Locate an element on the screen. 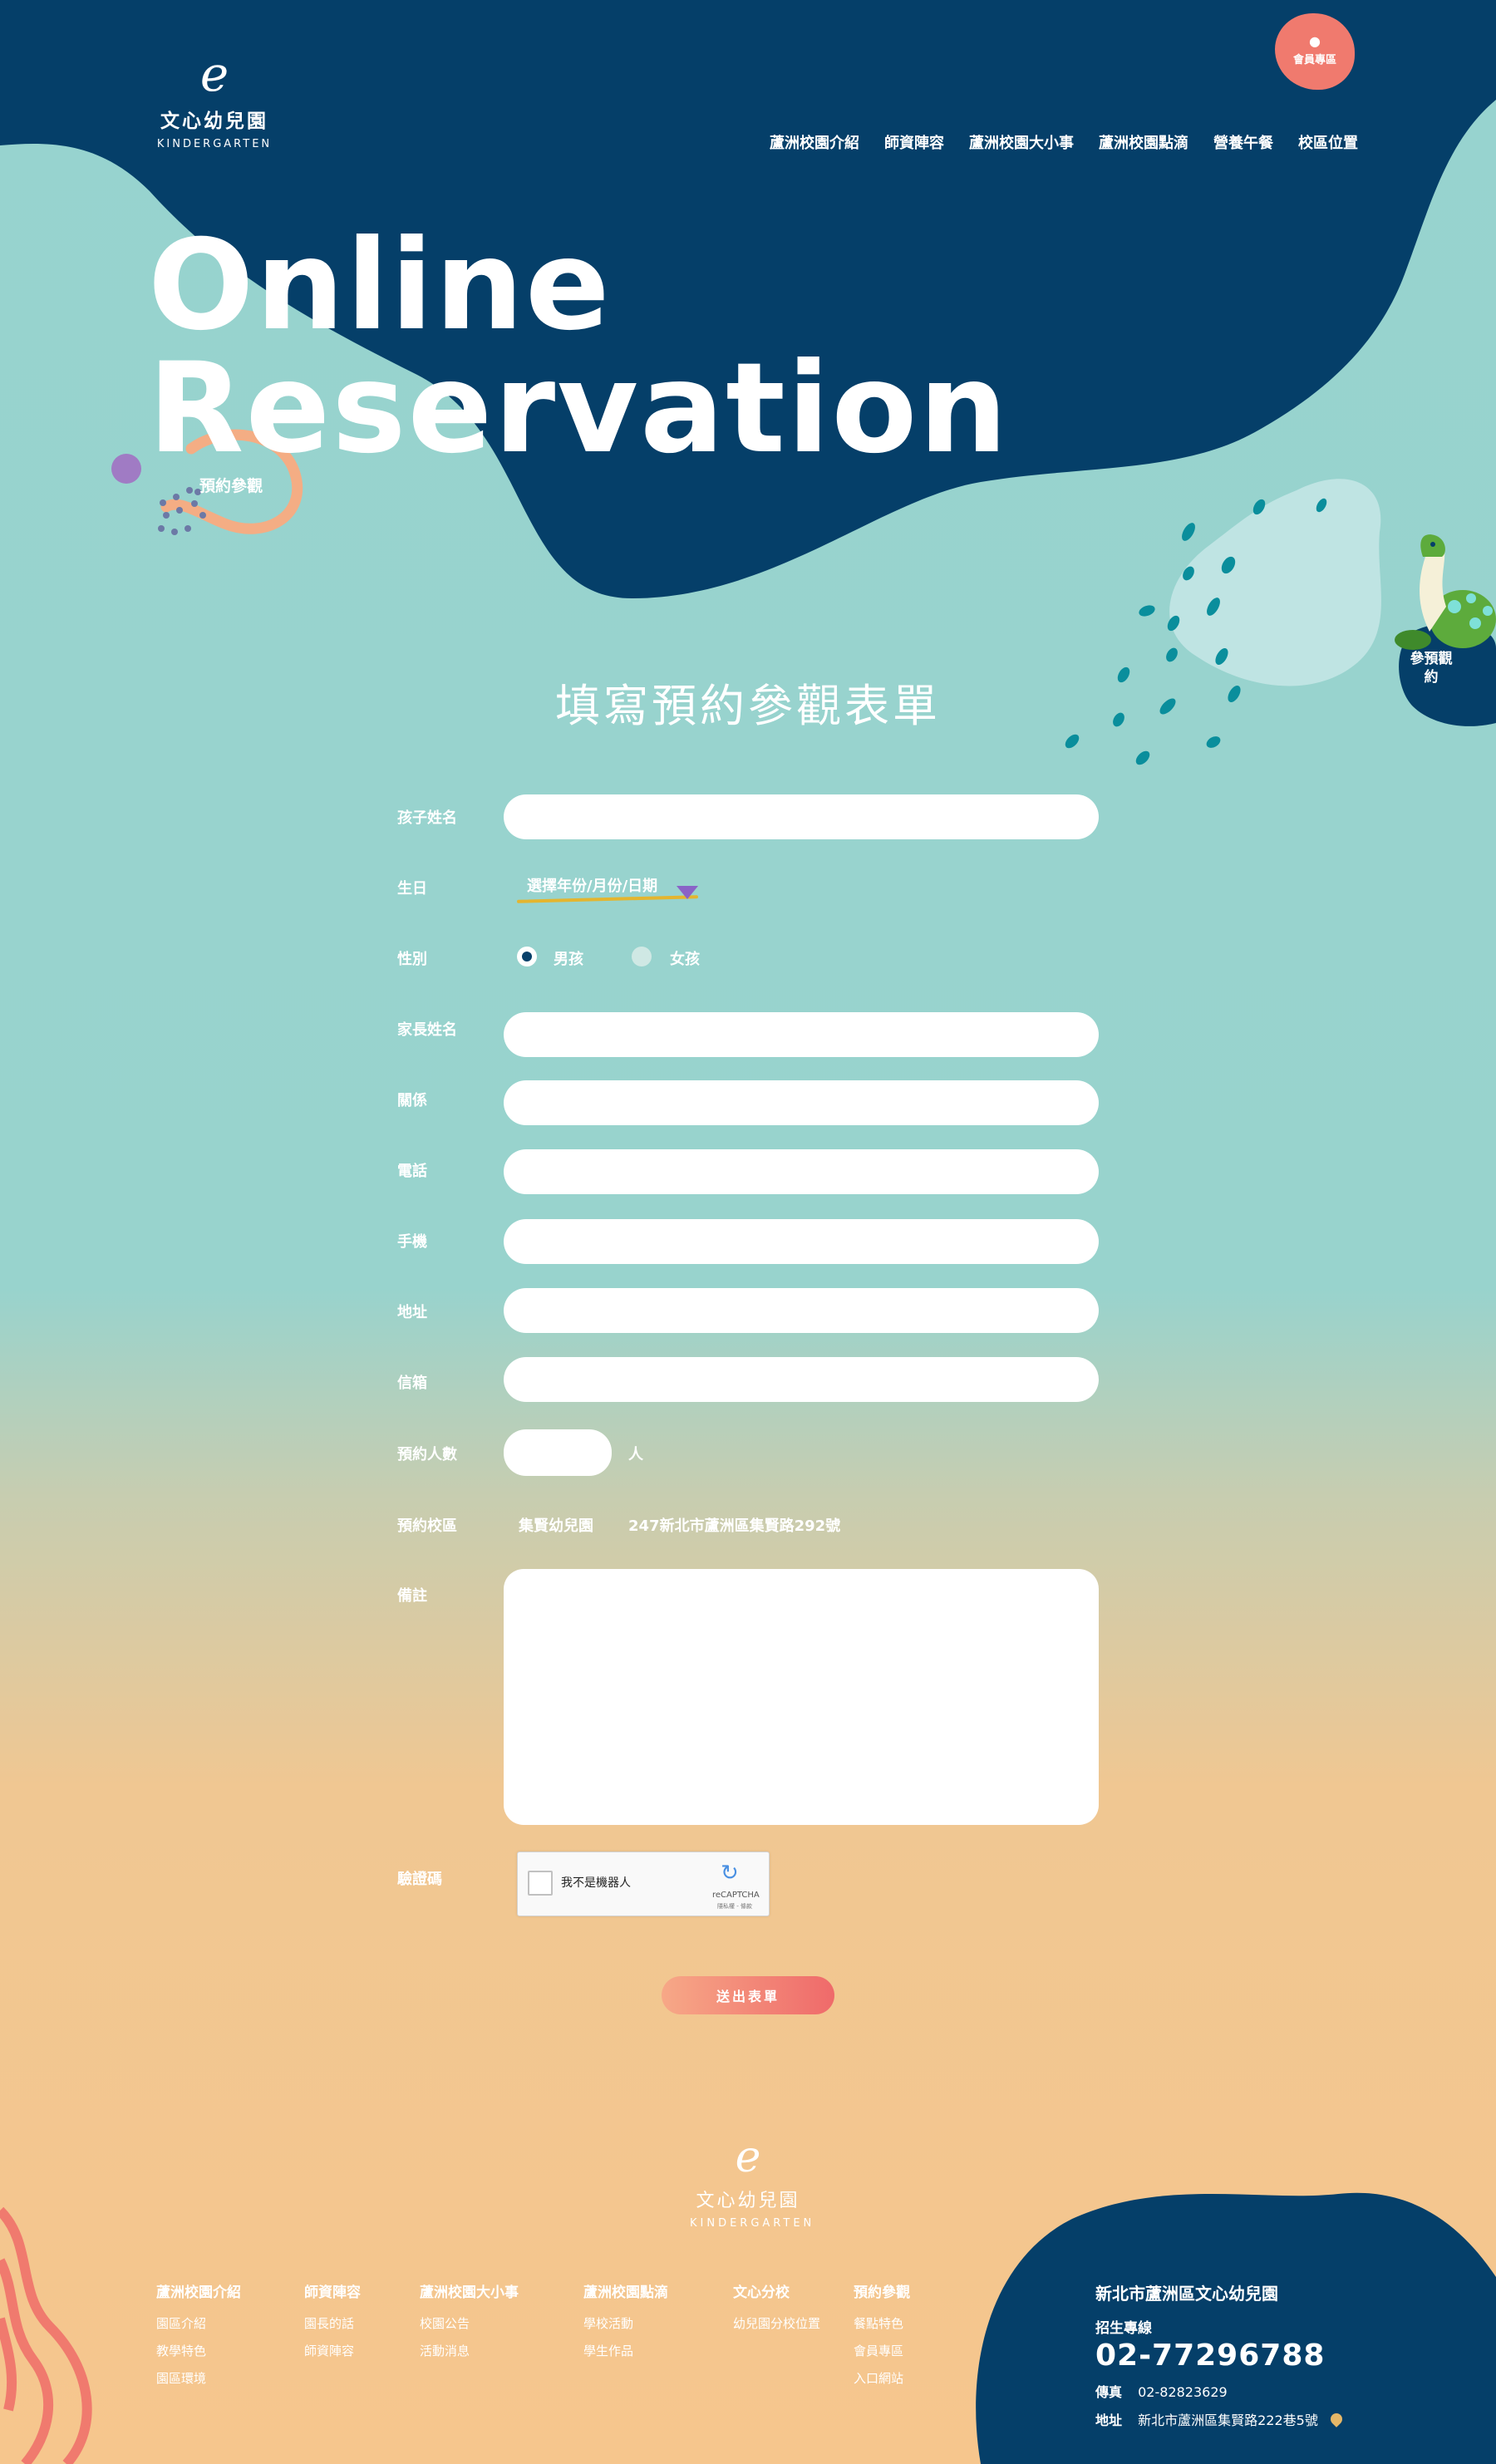 This screenshot has height=2464, width=1496. map-pin-icon is located at coordinates (1336, 2419).